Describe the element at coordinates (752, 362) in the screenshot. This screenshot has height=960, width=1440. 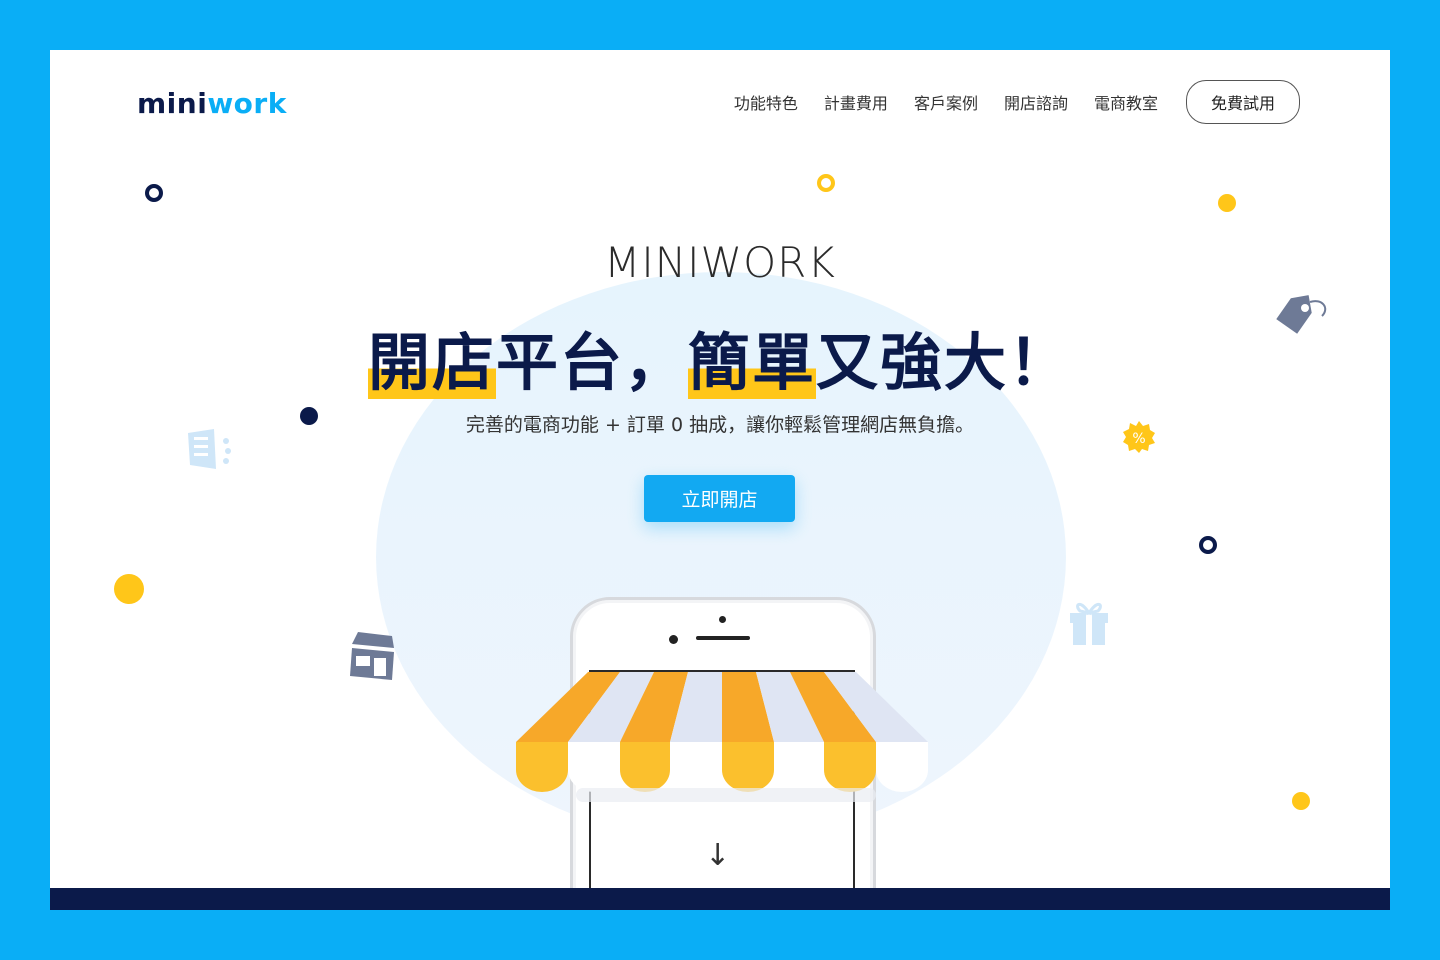
I see `headline-highlight-2: 簡單` at that location.